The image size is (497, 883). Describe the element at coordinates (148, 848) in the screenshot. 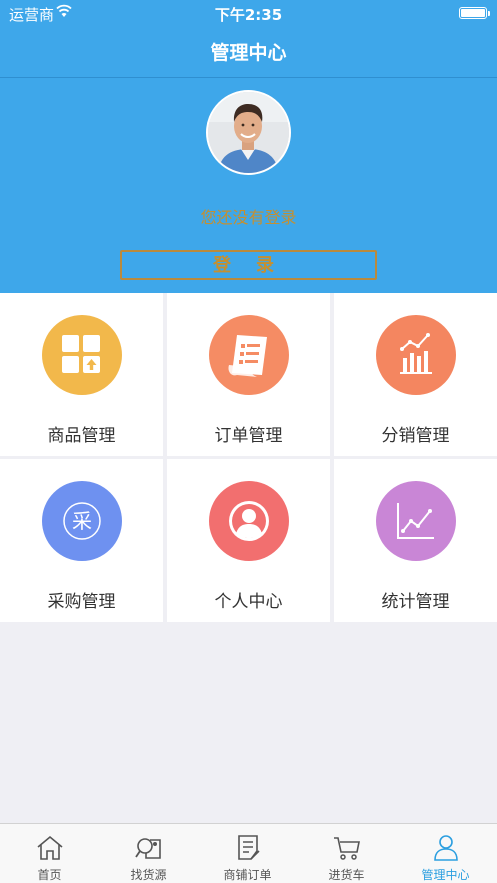

I see `find-source-icon` at that location.